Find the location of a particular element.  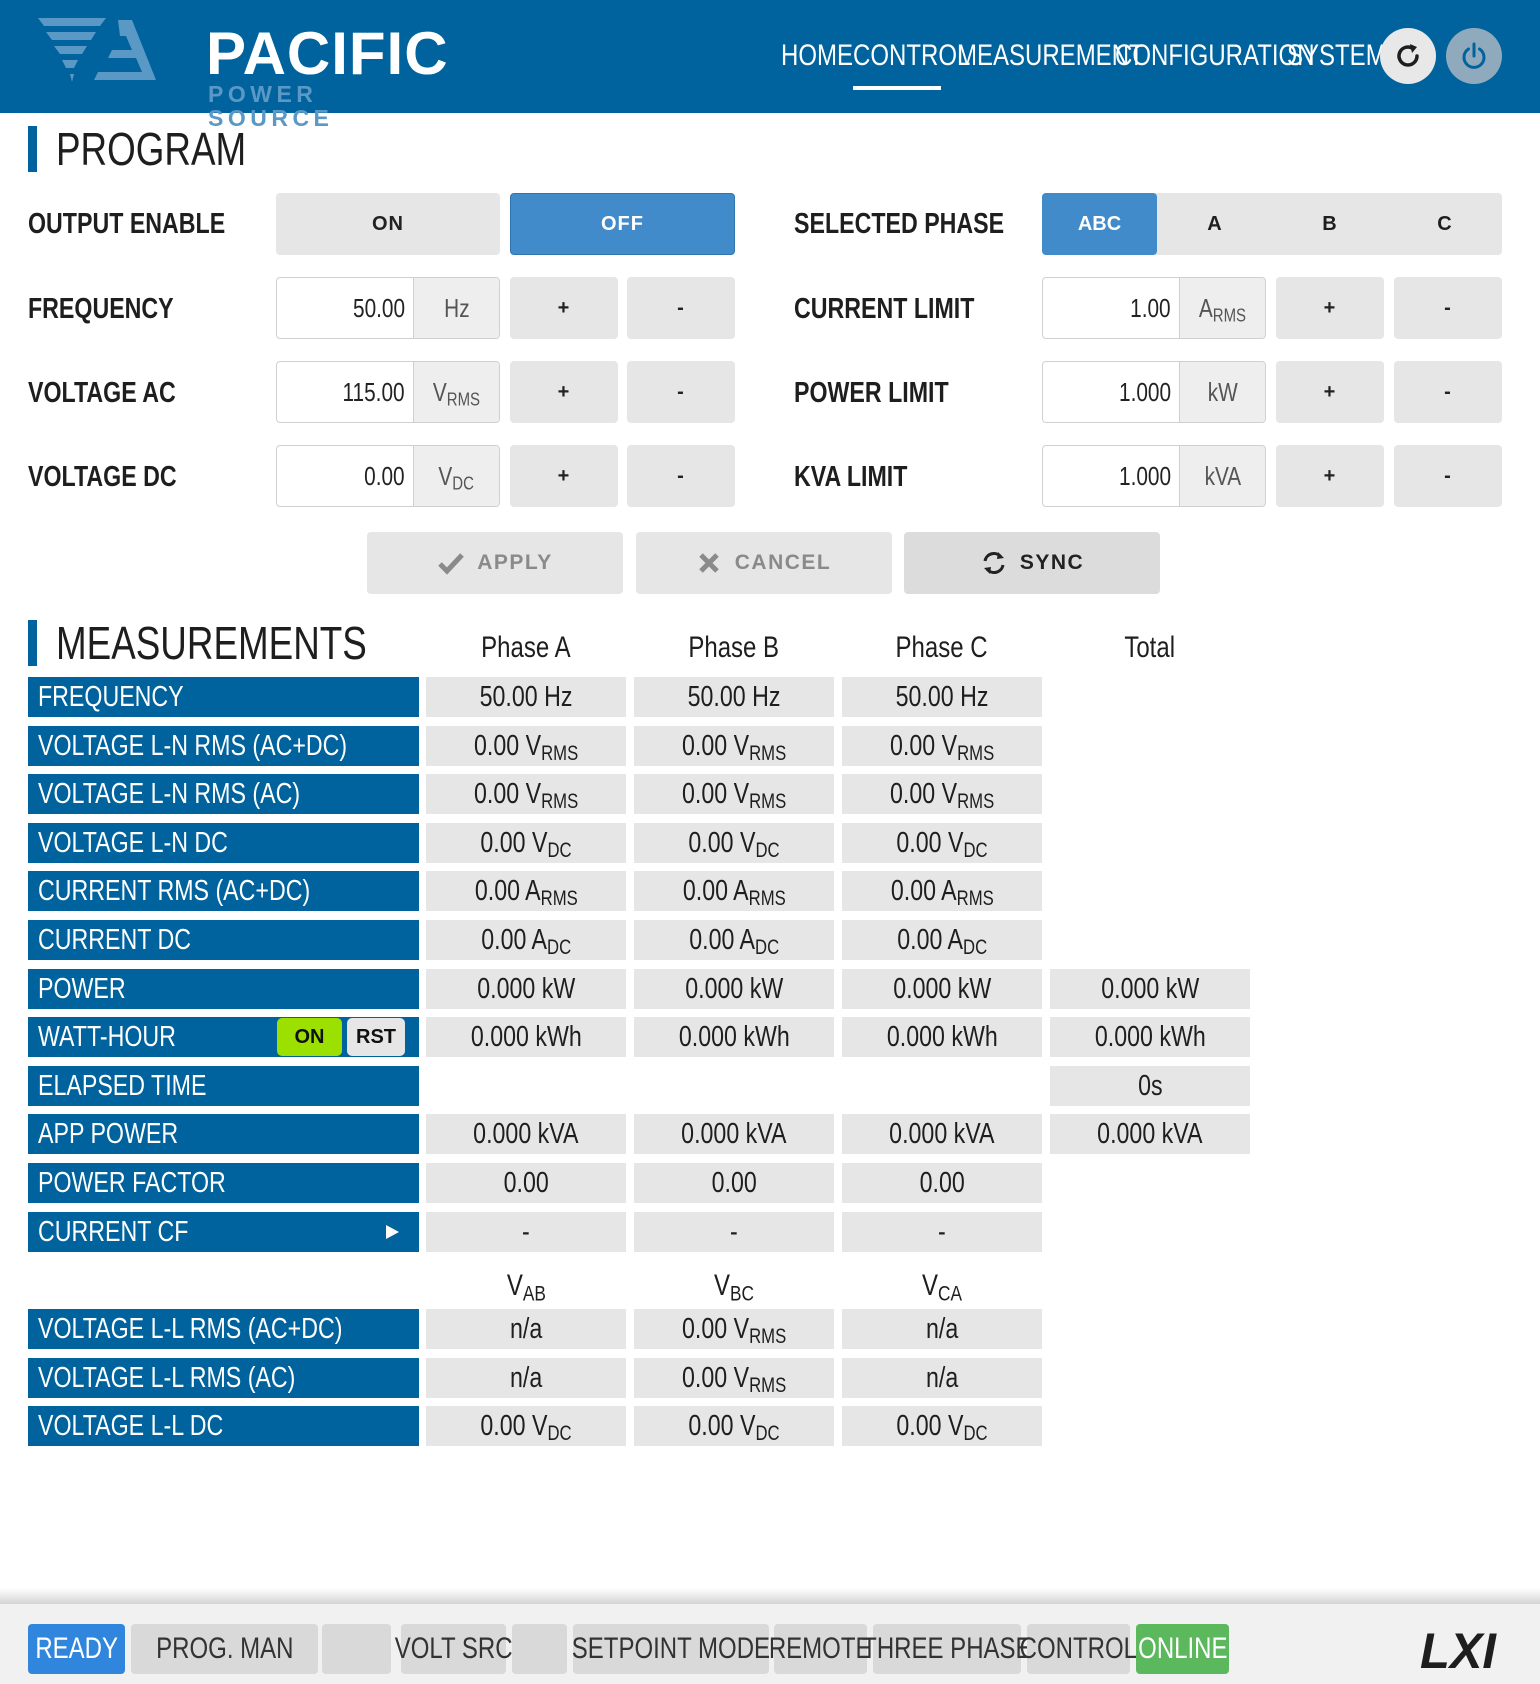

row-label-voltage-l-n-rms-ac-text: VOLTAGE L-N RMS (AC) is located at coordinates (169, 794).